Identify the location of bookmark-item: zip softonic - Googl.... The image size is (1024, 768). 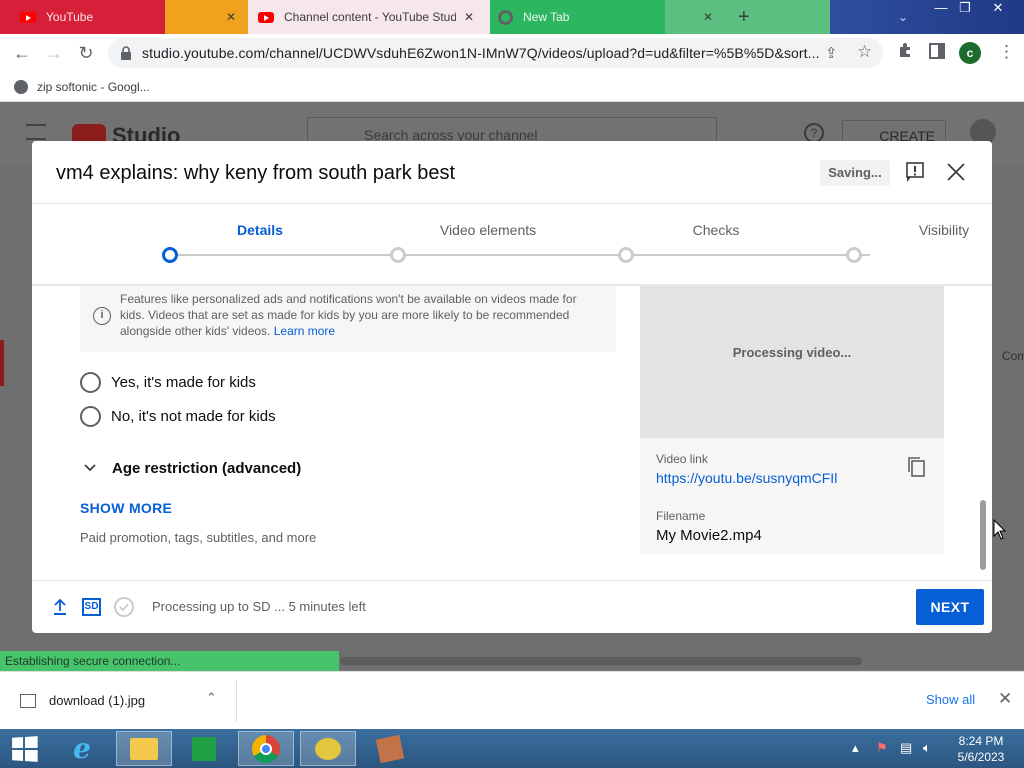
(93, 87).